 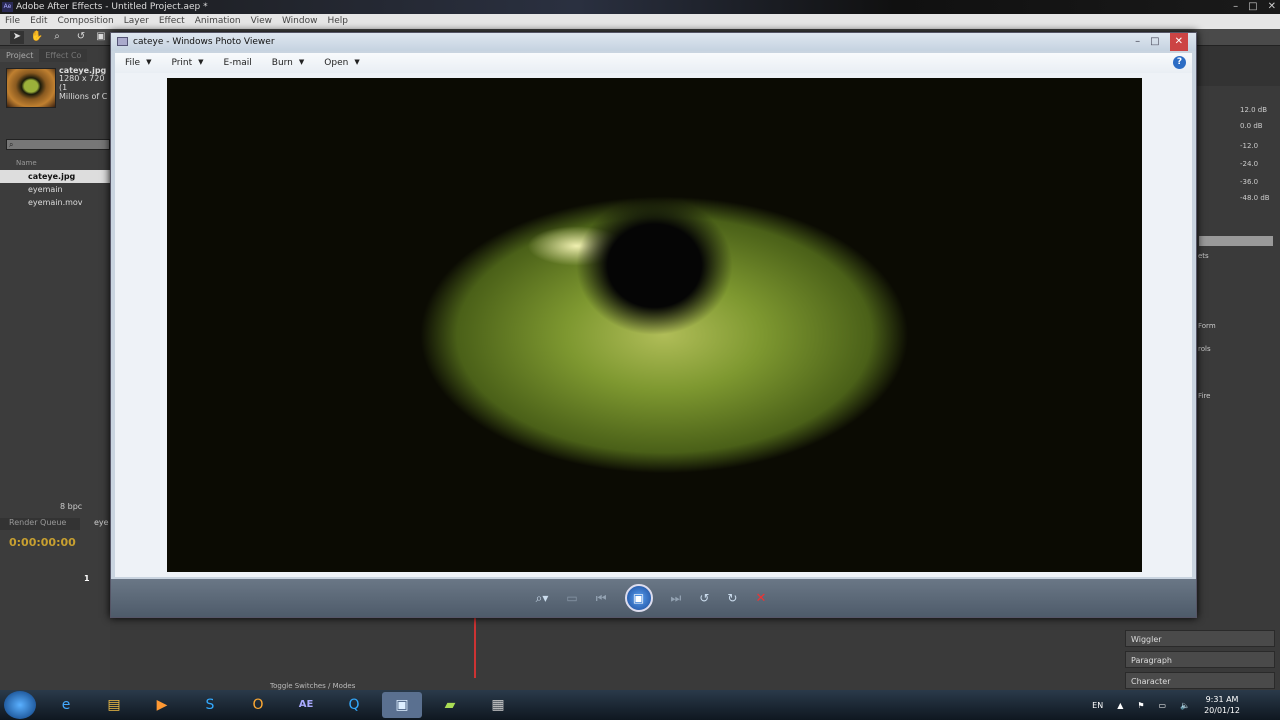 What do you see at coordinates (37, 37) in the screenshot?
I see `hand-tool-icon: ✋` at bounding box center [37, 37].